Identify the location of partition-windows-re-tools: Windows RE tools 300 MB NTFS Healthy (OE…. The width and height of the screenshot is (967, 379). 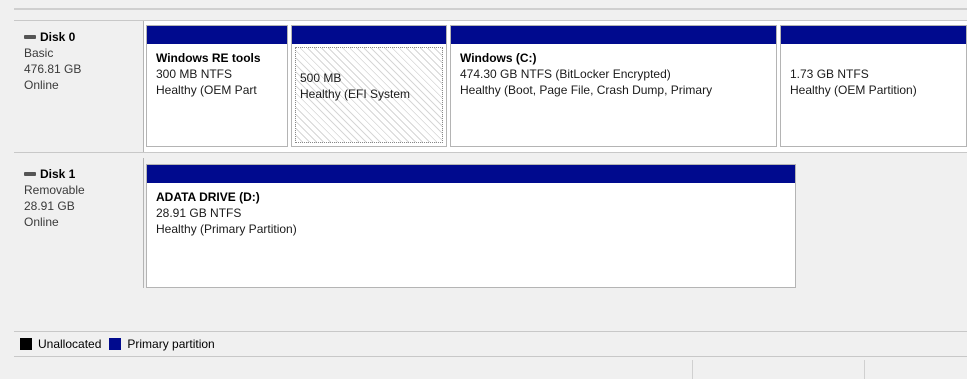
(217, 86).